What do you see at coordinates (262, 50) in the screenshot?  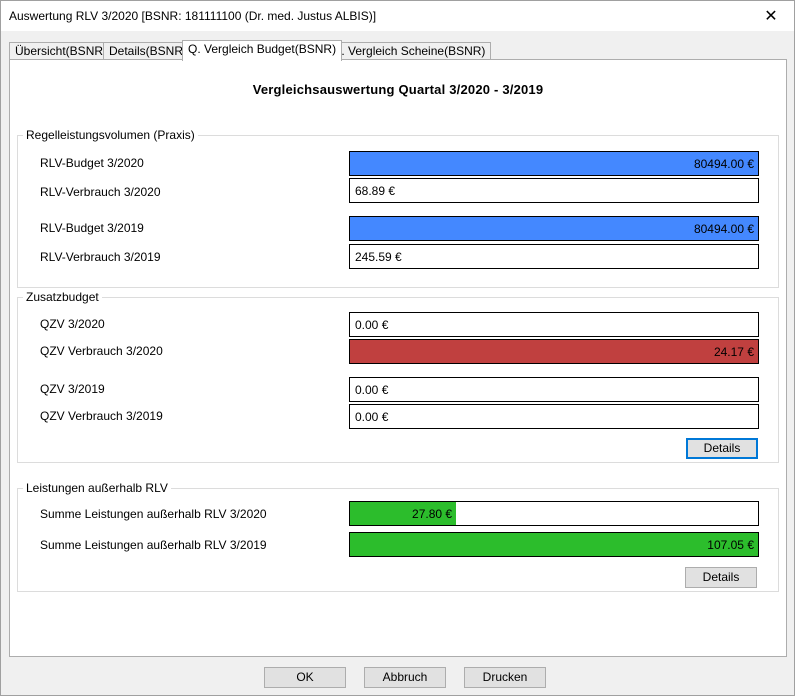 I see `tab-vergleich-budget: Q. Vergleich Budget(BSNR)` at bounding box center [262, 50].